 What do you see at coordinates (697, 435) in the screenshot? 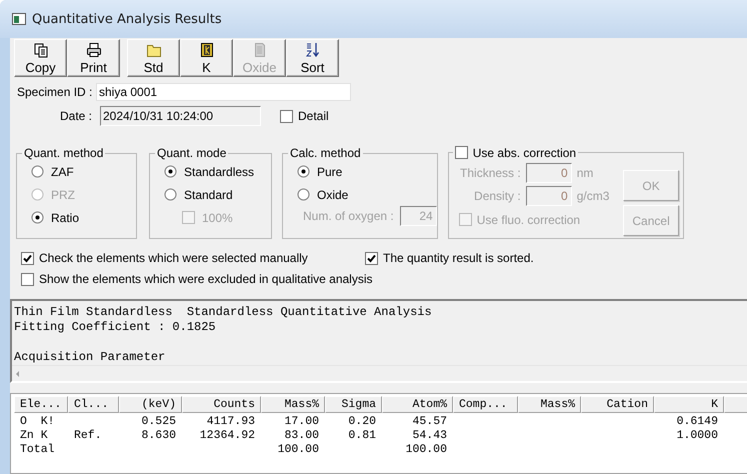
I see `table-cell: 1.0000` at bounding box center [697, 435].